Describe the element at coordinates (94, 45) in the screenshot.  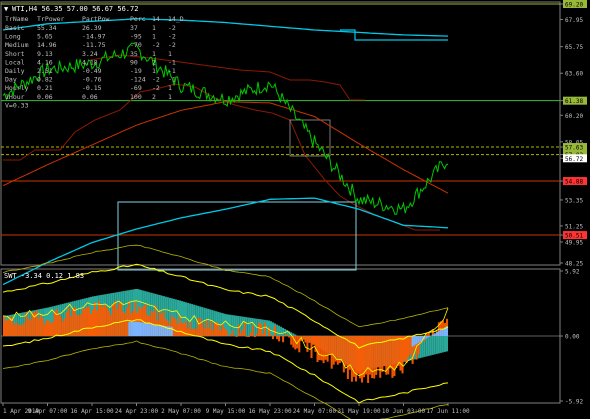
I see `table-cell: -11.75` at that location.